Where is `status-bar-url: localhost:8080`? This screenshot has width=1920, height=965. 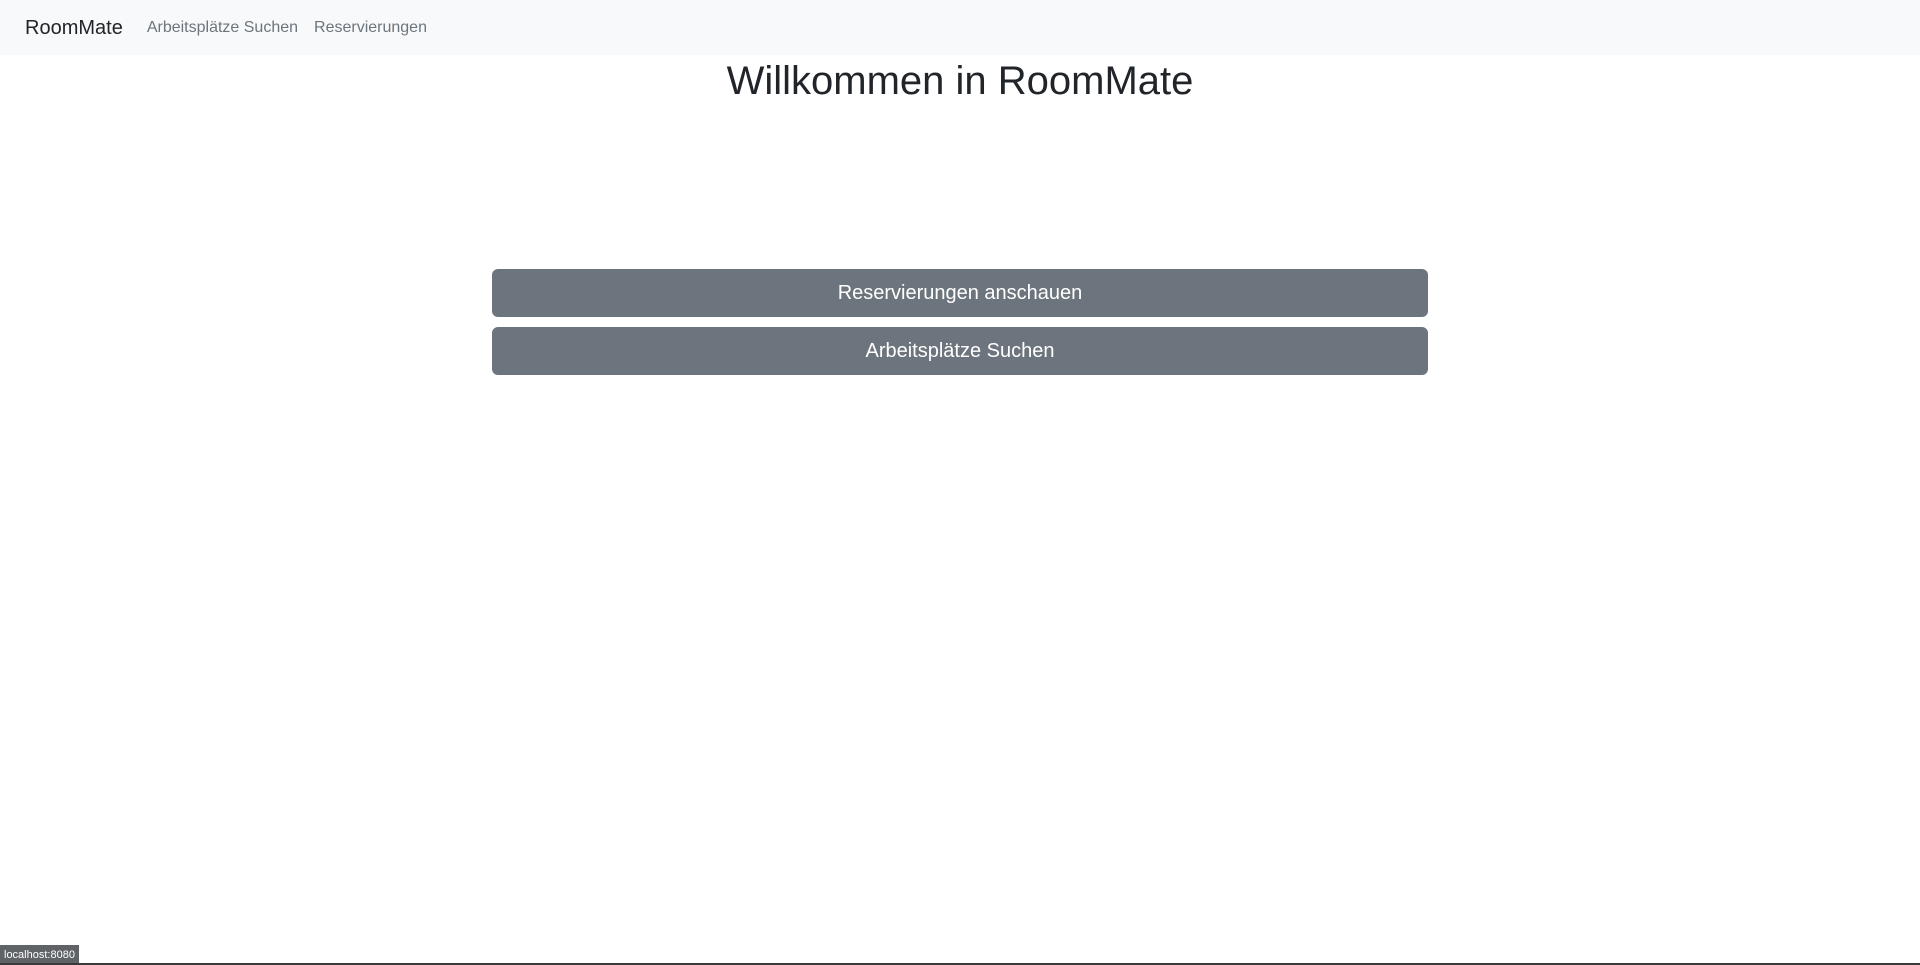
status-bar-url: localhost:8080 is located at coordinates (39, 955).